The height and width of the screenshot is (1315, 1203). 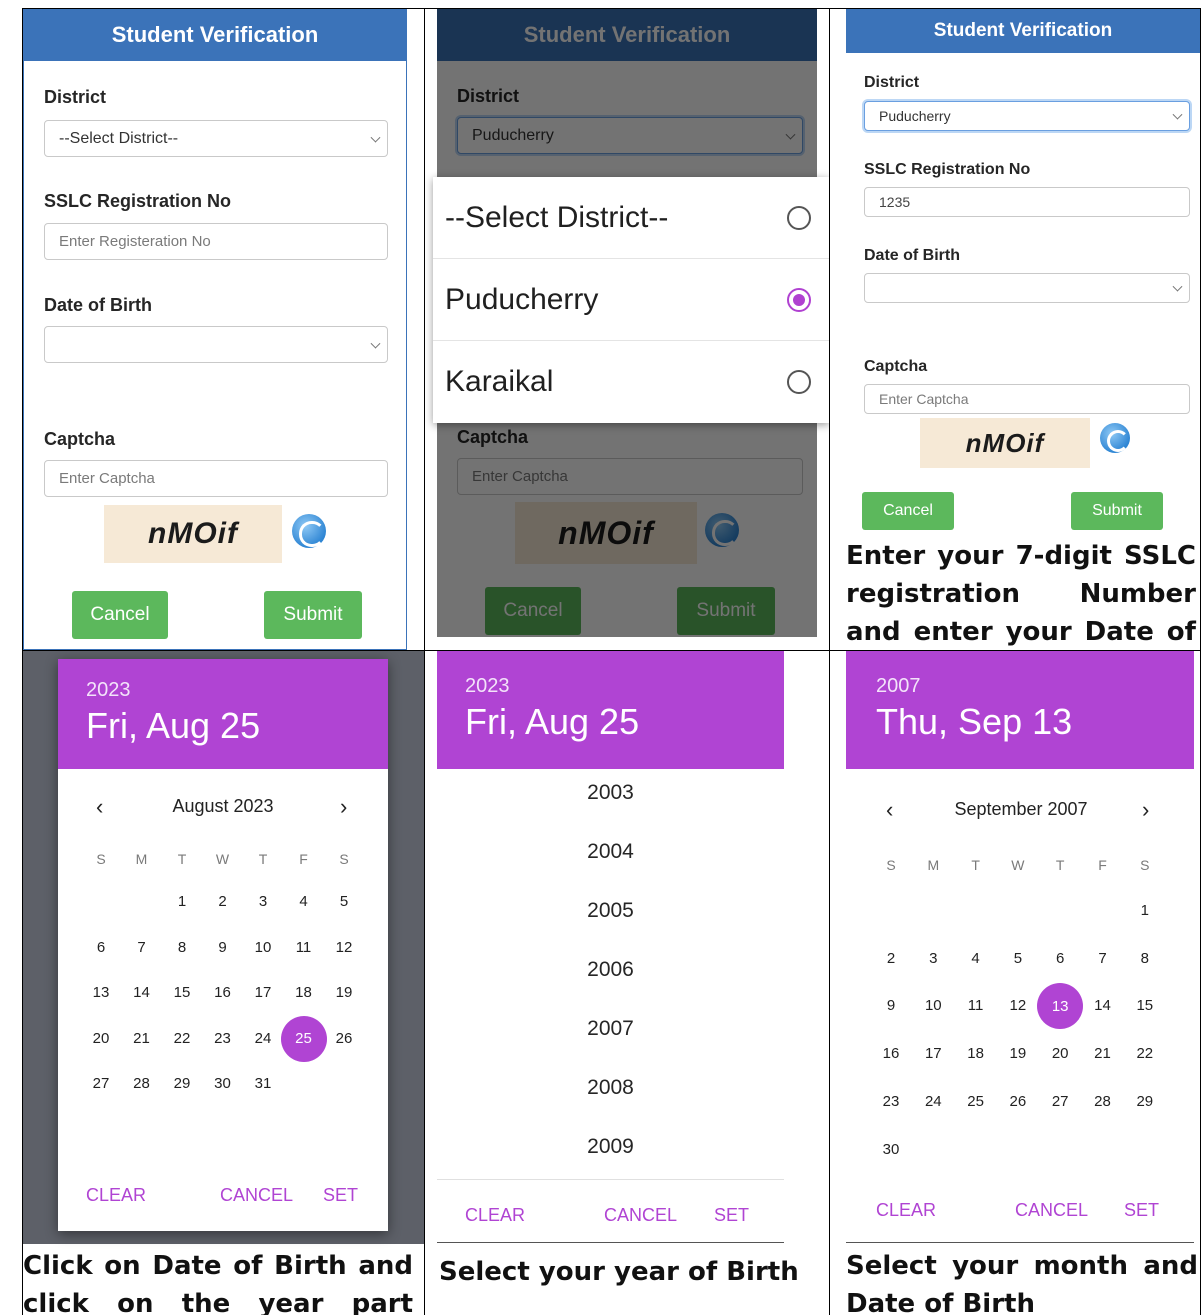 I want to click on calendar-day: 25, so click(x=976, y=1102).